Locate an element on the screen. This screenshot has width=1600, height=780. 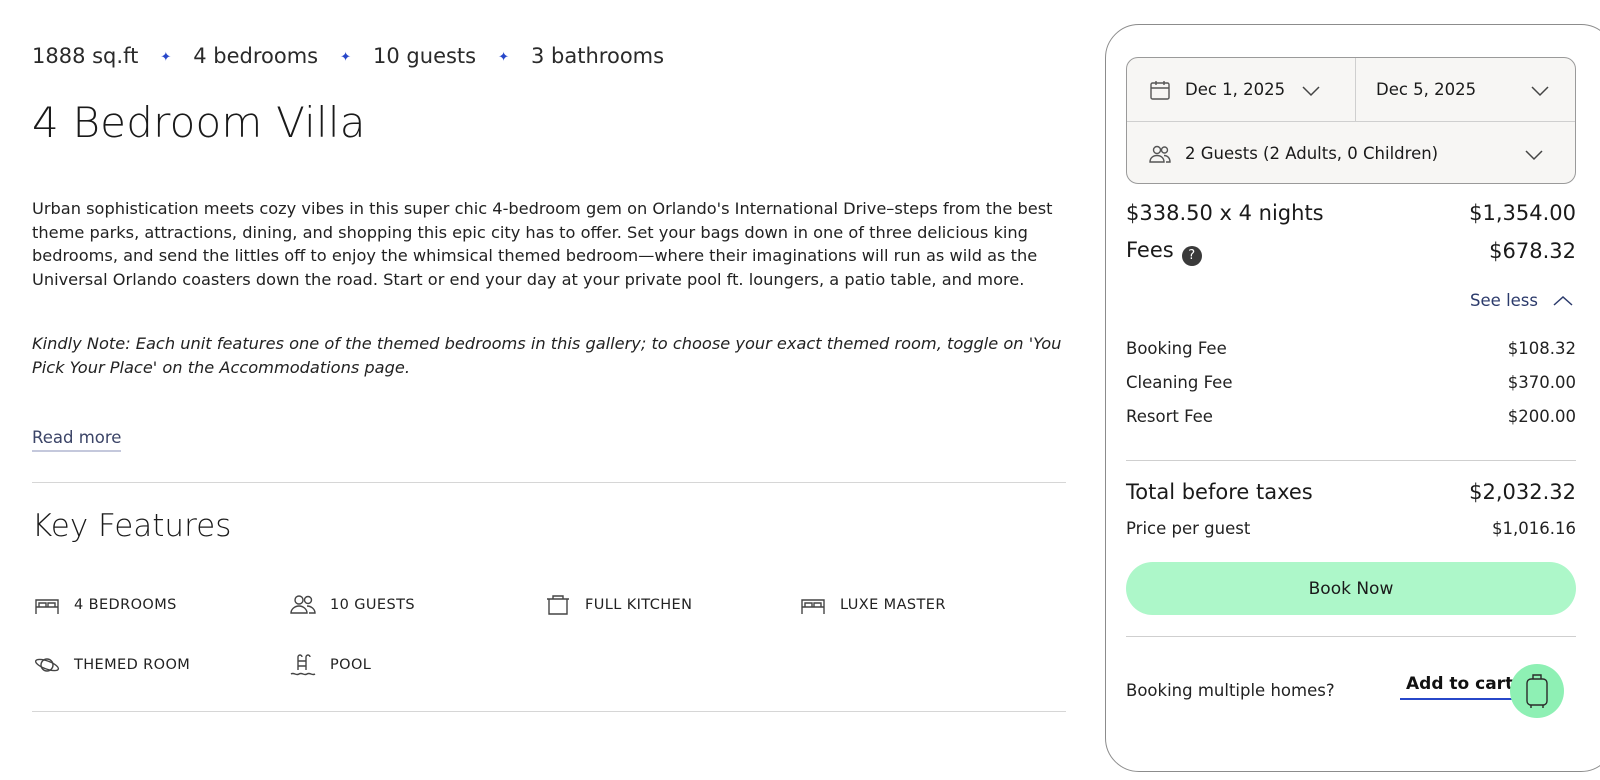
book-now-button: Book Now is located at coordinates (1351, 588).